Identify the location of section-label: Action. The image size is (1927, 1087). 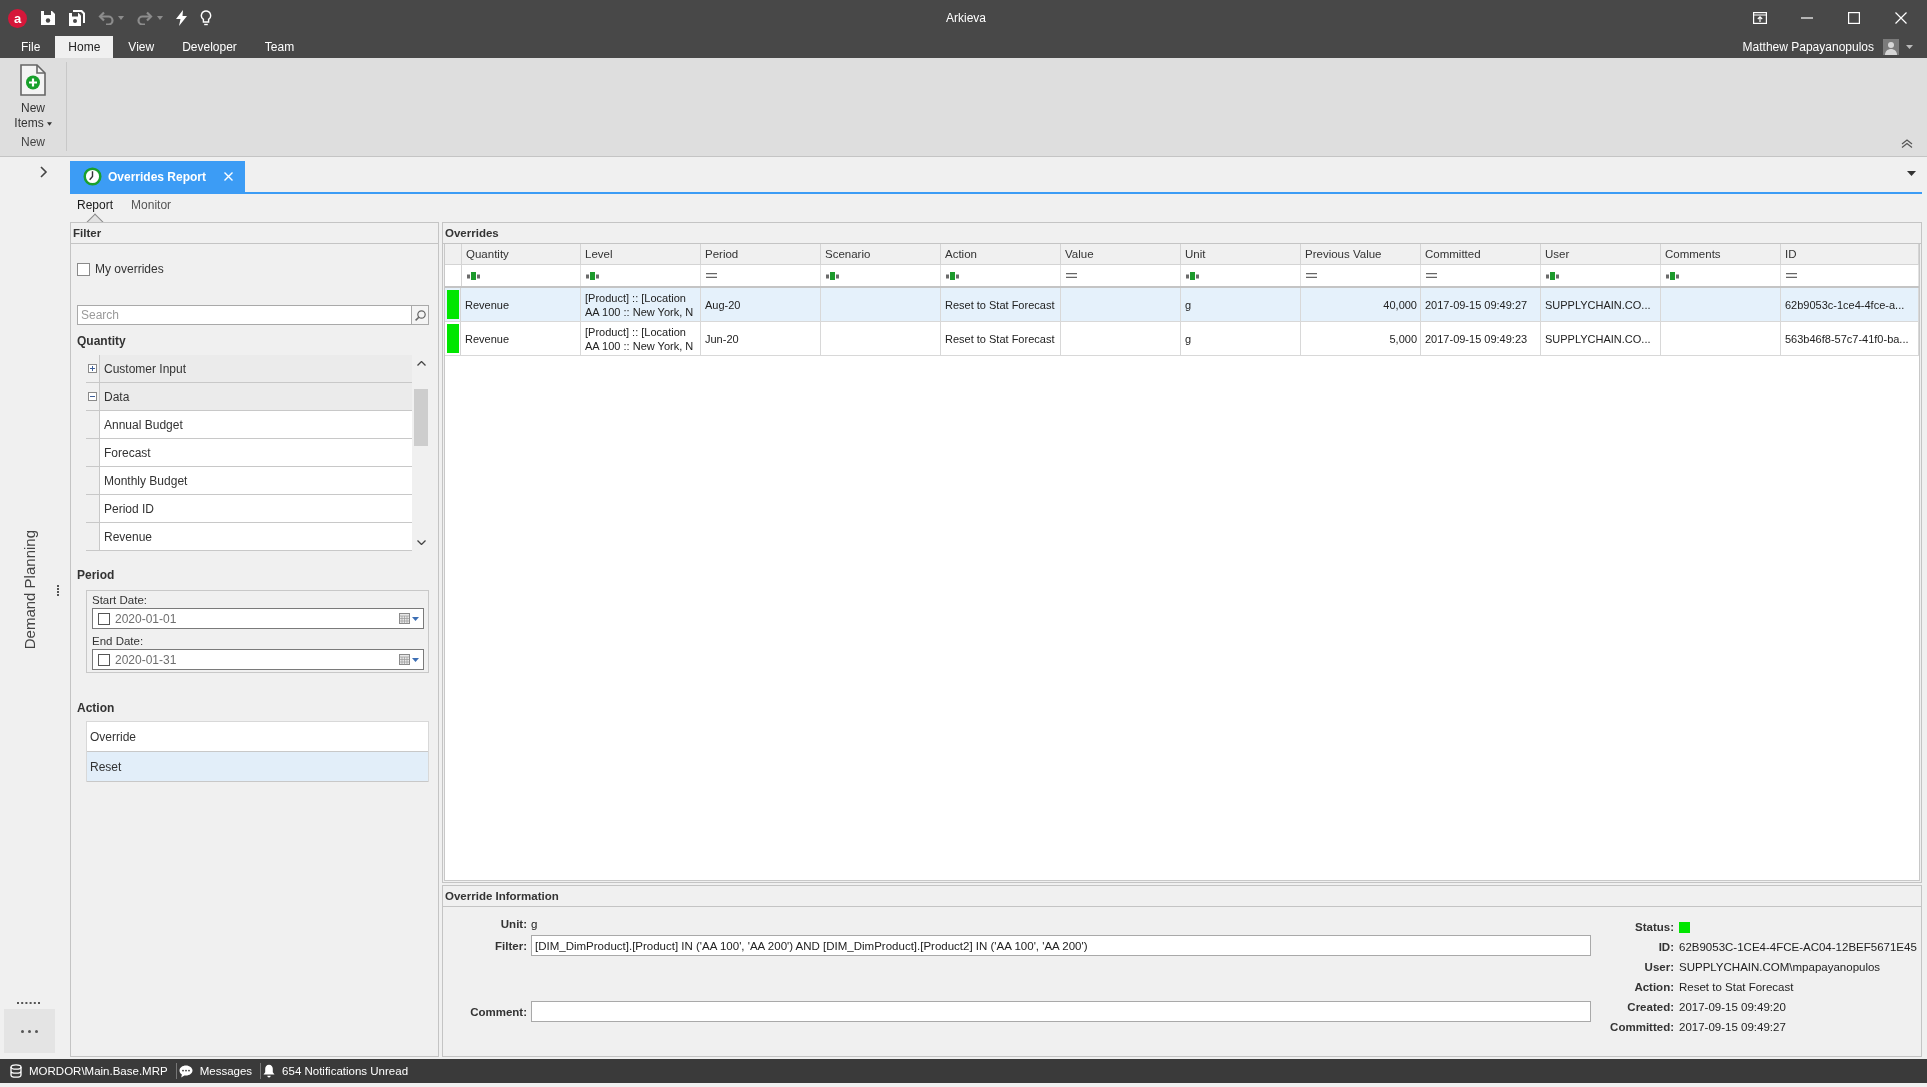
(96, 708).